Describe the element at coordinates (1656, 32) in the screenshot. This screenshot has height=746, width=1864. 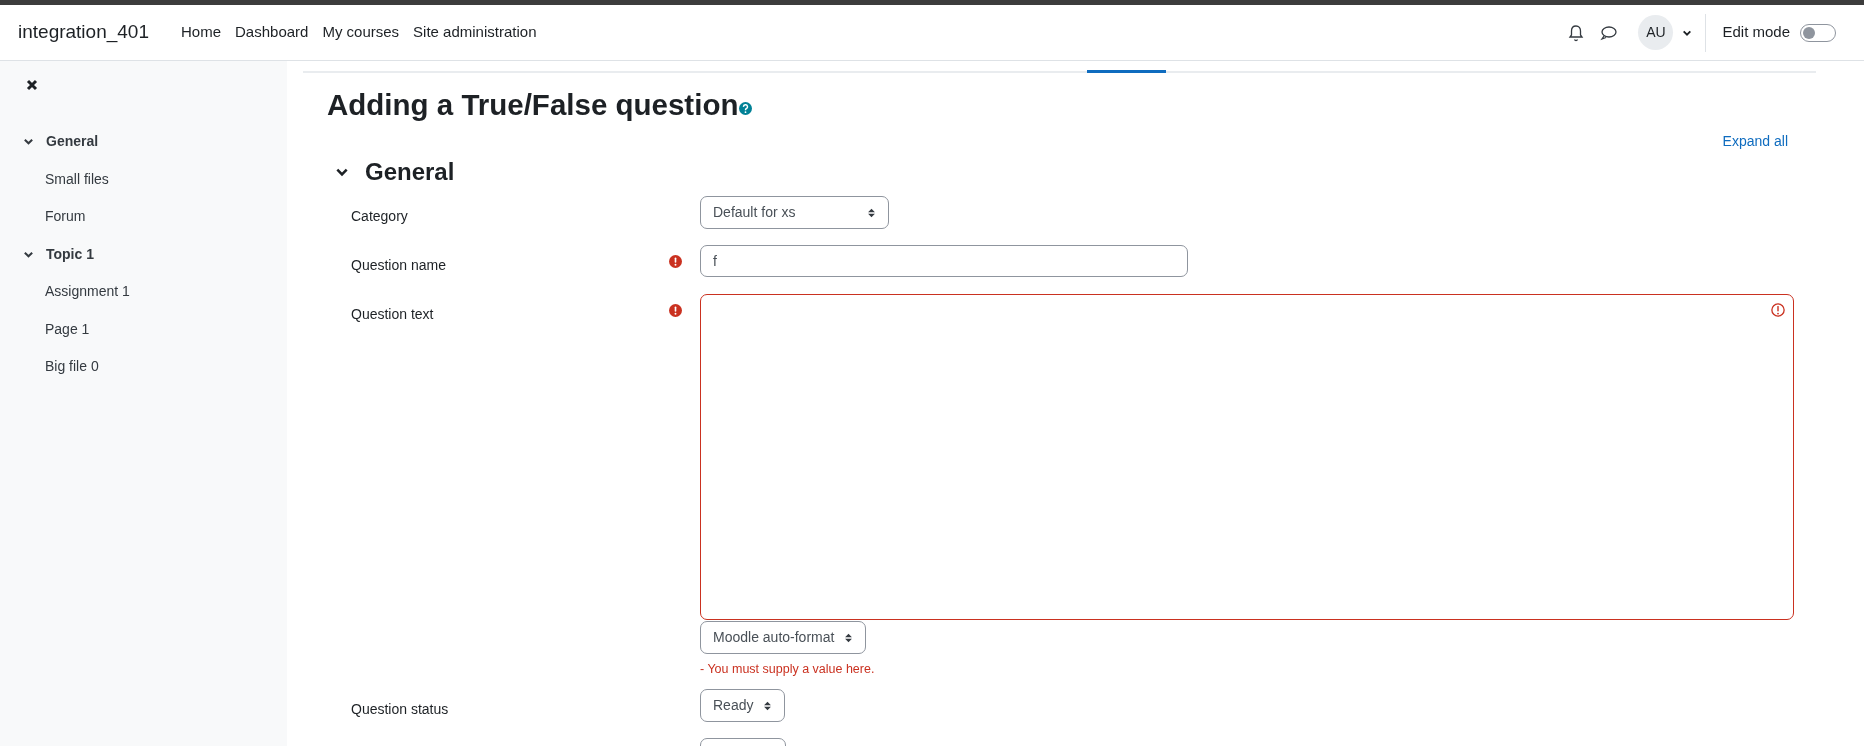
I see `user-avatar-button: AU` at that location.